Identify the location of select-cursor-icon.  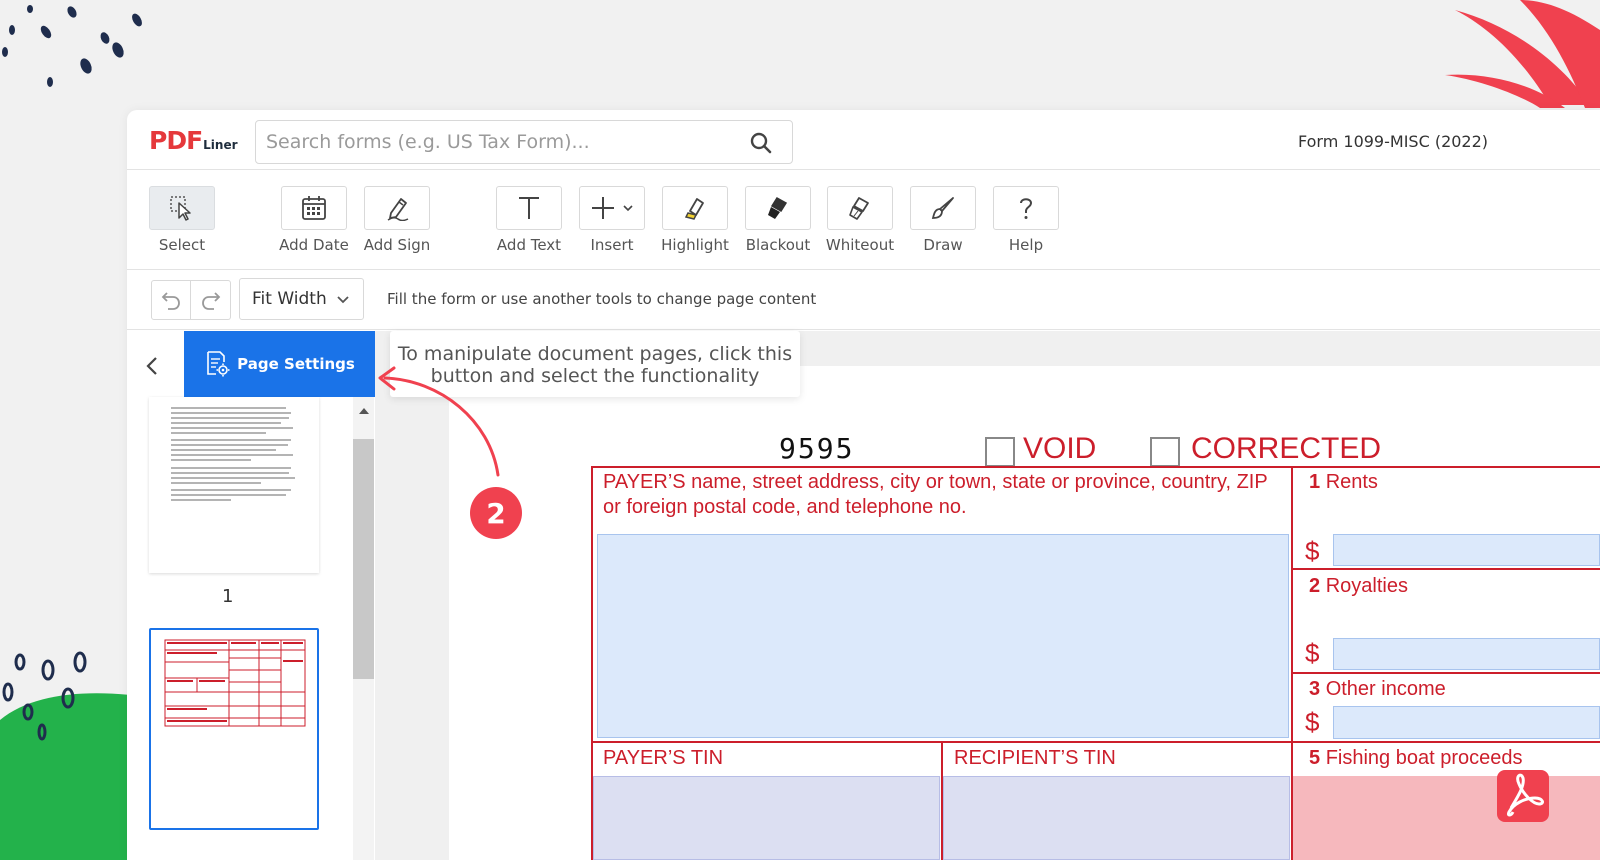
(180, 208).